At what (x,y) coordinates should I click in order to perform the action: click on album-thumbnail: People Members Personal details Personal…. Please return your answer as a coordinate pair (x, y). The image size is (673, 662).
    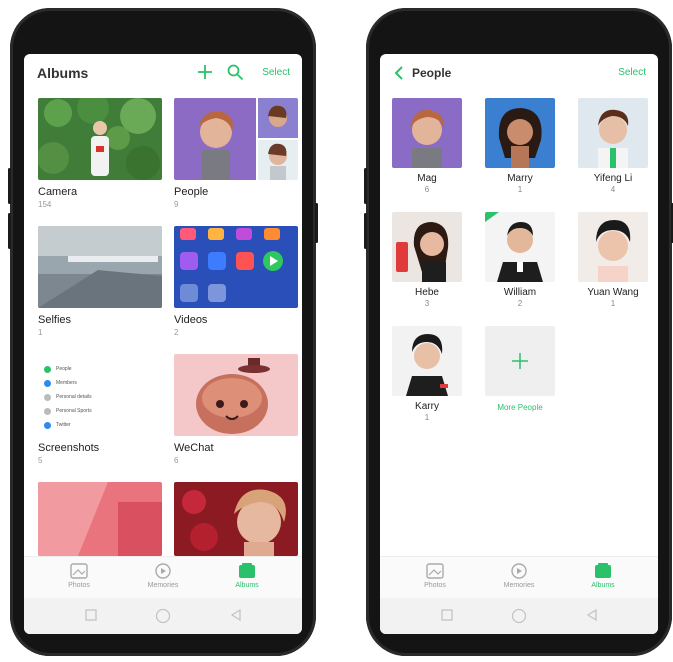
    Looking at the image, I should click on (100, 395).